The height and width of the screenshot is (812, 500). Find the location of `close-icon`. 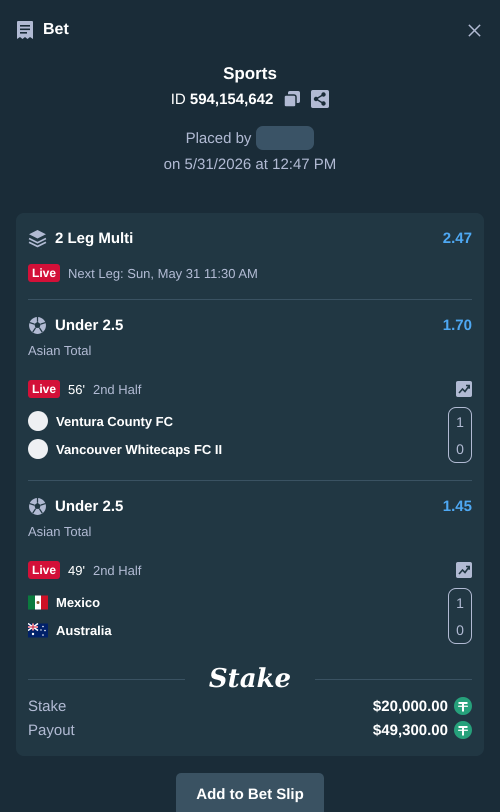

close-icon is located at coordinates (474, 30).